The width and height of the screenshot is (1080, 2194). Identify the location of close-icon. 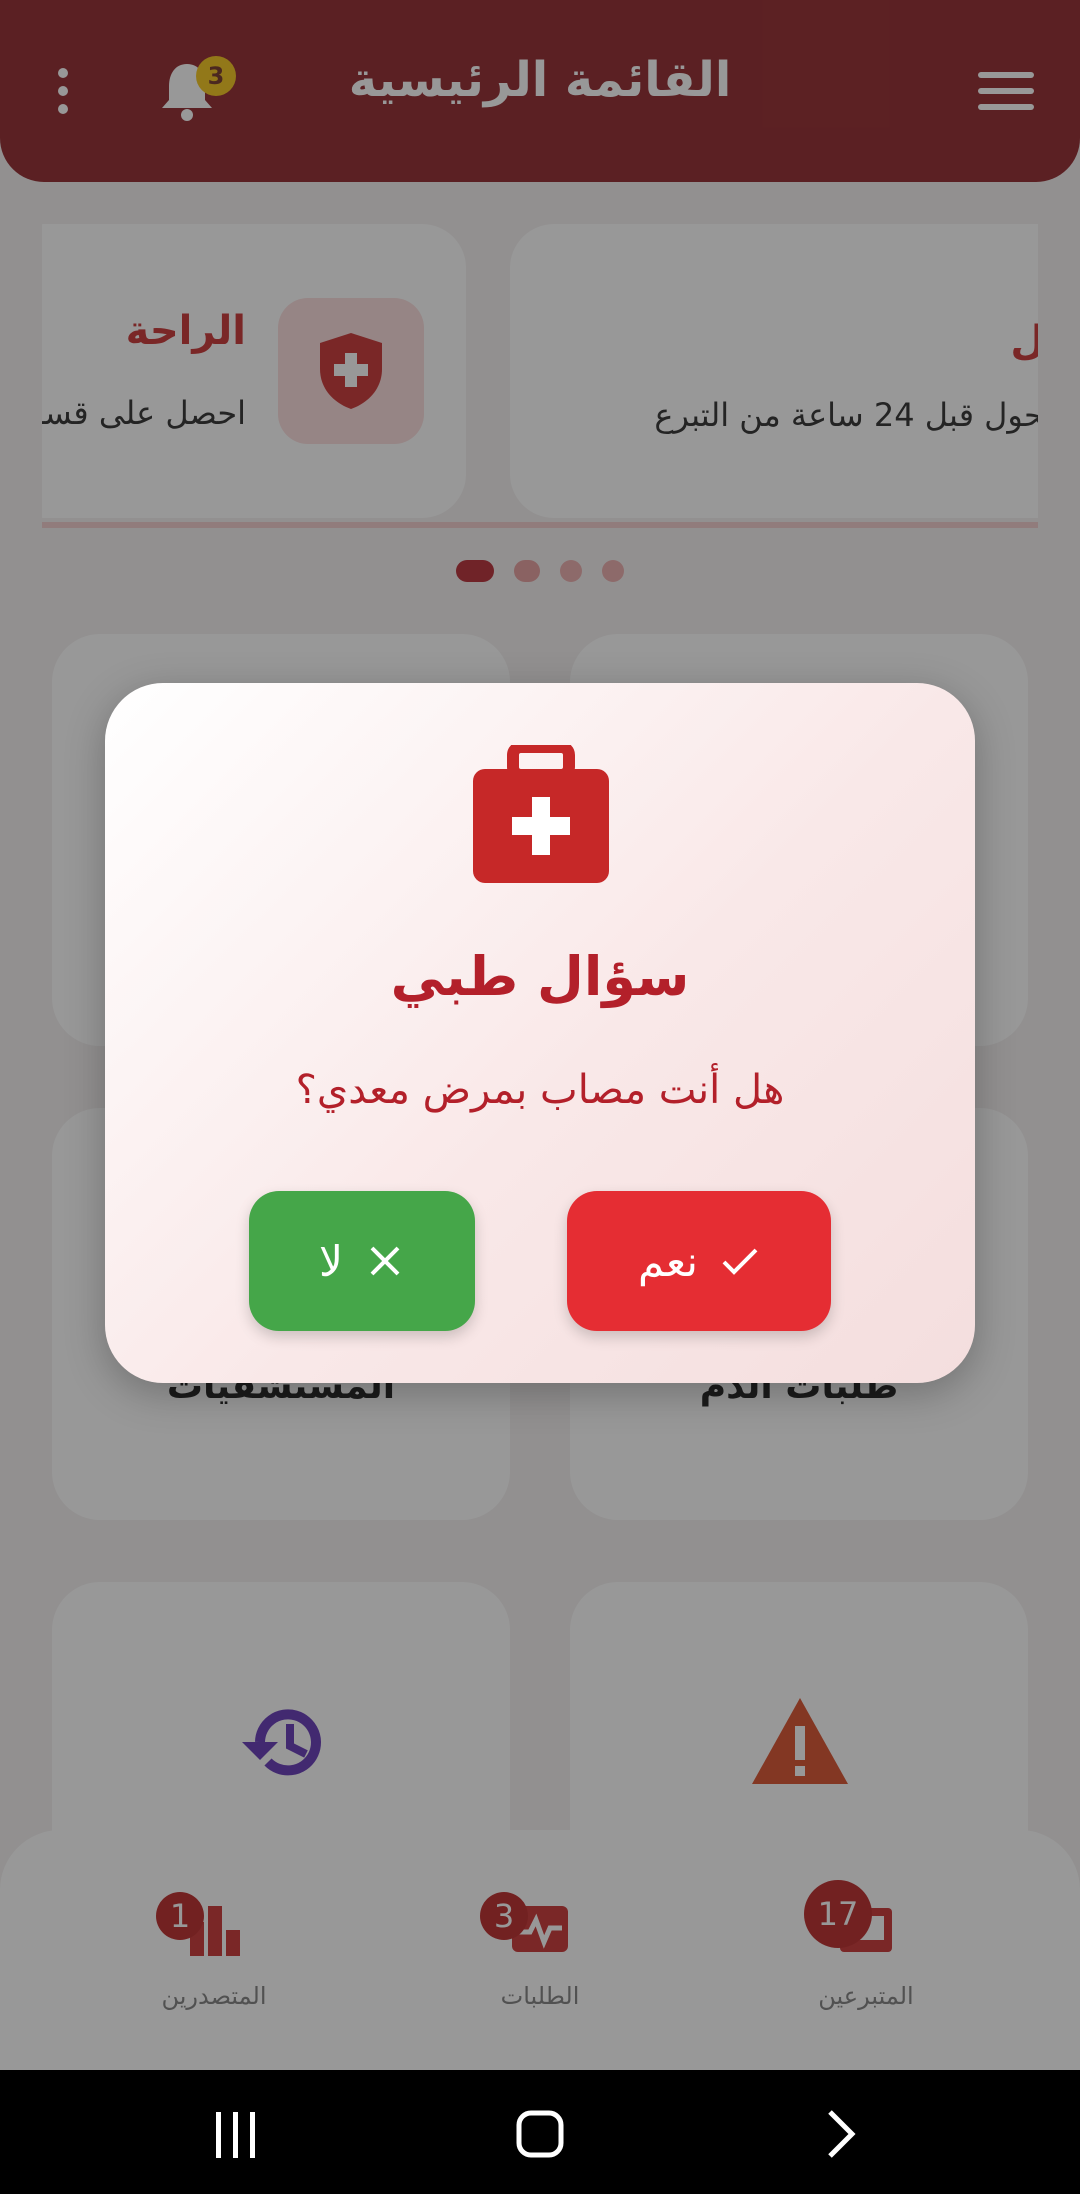
(385, 1261).